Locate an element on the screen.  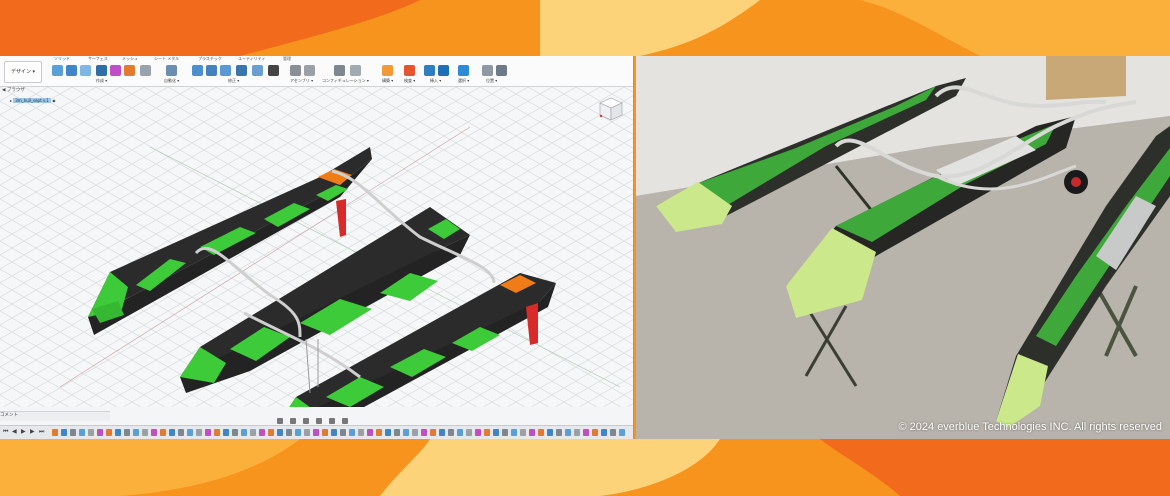
fillet-icon is located at coordinates (197, 70).